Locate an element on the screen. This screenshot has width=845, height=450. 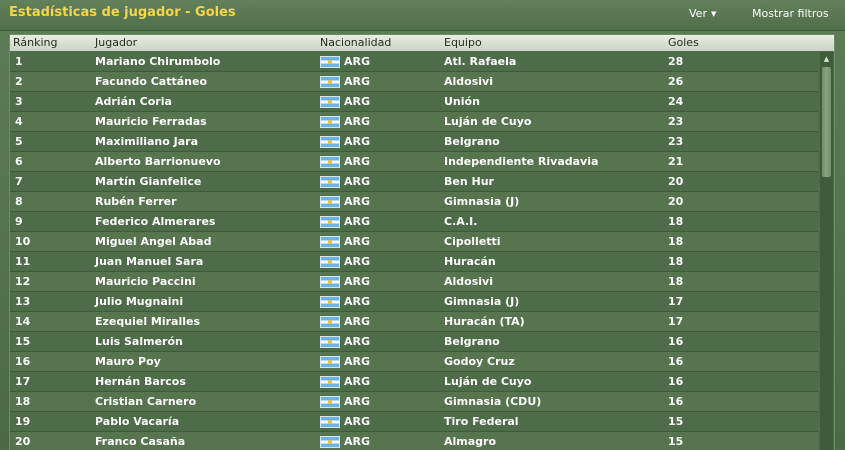
player-name-cell: Facundo Cattáneo is located at coordinates (151, 81).